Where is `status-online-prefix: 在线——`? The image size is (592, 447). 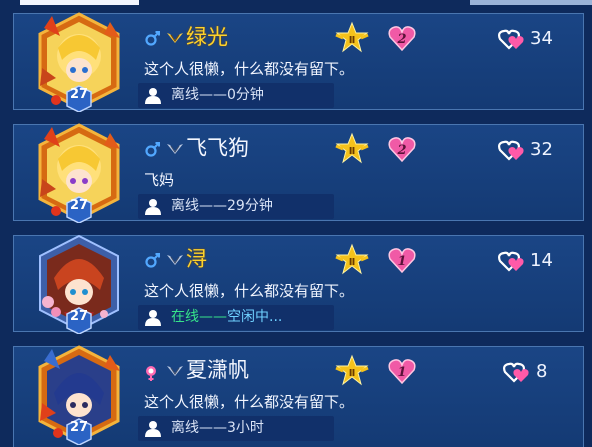
status-online-prefix: 在线—— is located at coordinates (199, 317).